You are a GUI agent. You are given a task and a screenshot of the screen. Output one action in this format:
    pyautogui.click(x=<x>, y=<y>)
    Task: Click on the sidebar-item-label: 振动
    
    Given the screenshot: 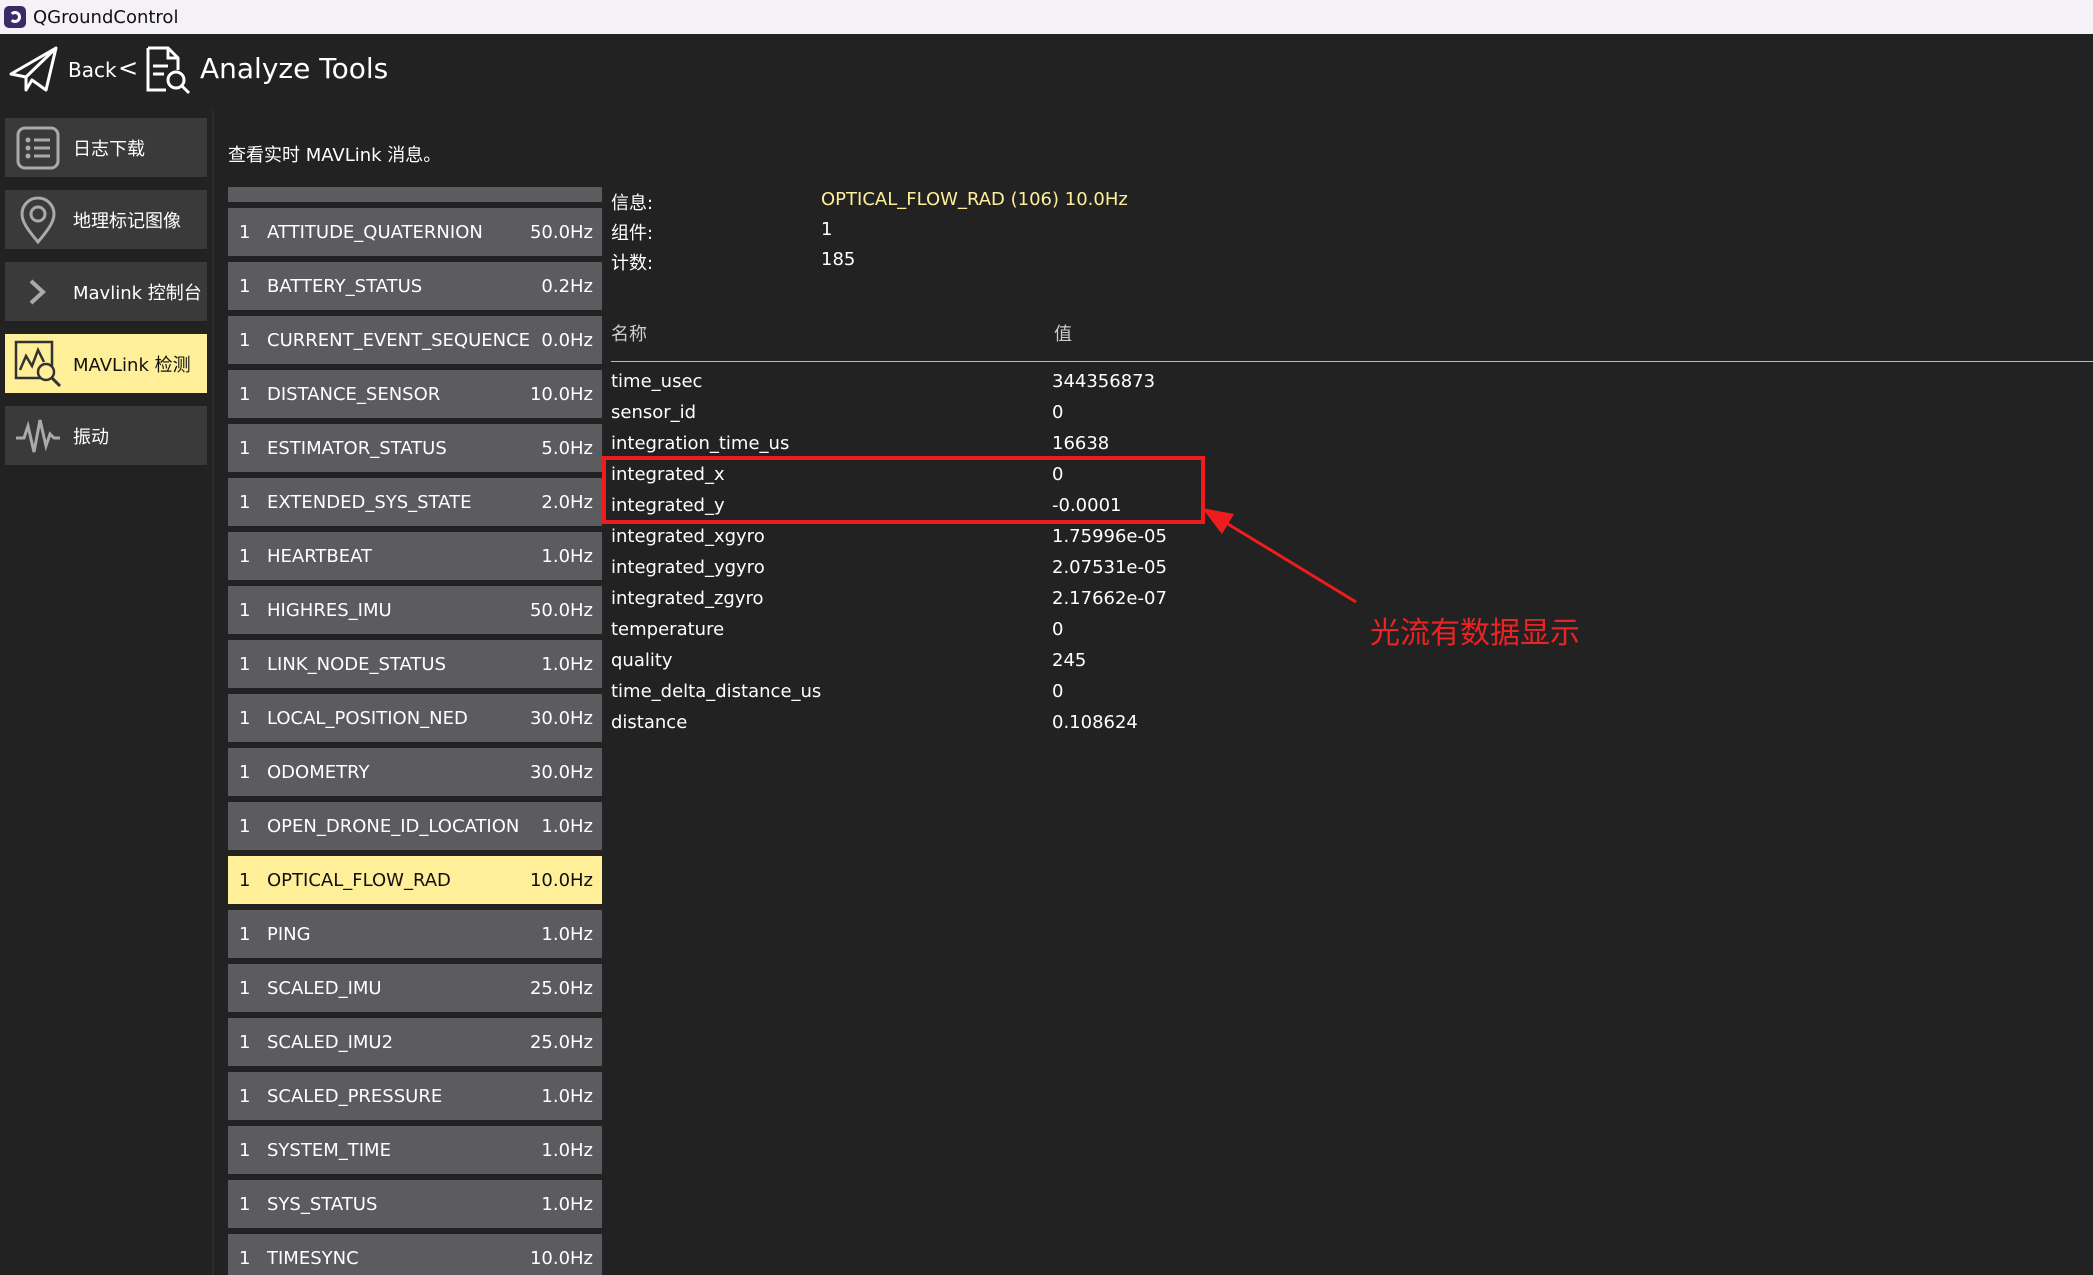 What is the action you would take?
    pyautogui.click(x=91, y=437)
    